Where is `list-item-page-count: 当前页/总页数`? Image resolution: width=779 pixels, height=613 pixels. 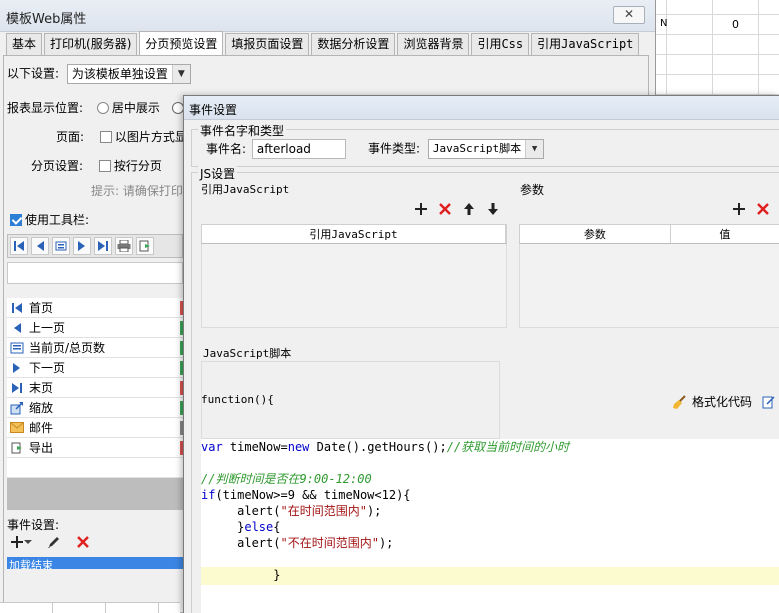 list-item-page-count: 当前页/总页数 is located at coordinates (95, 348).